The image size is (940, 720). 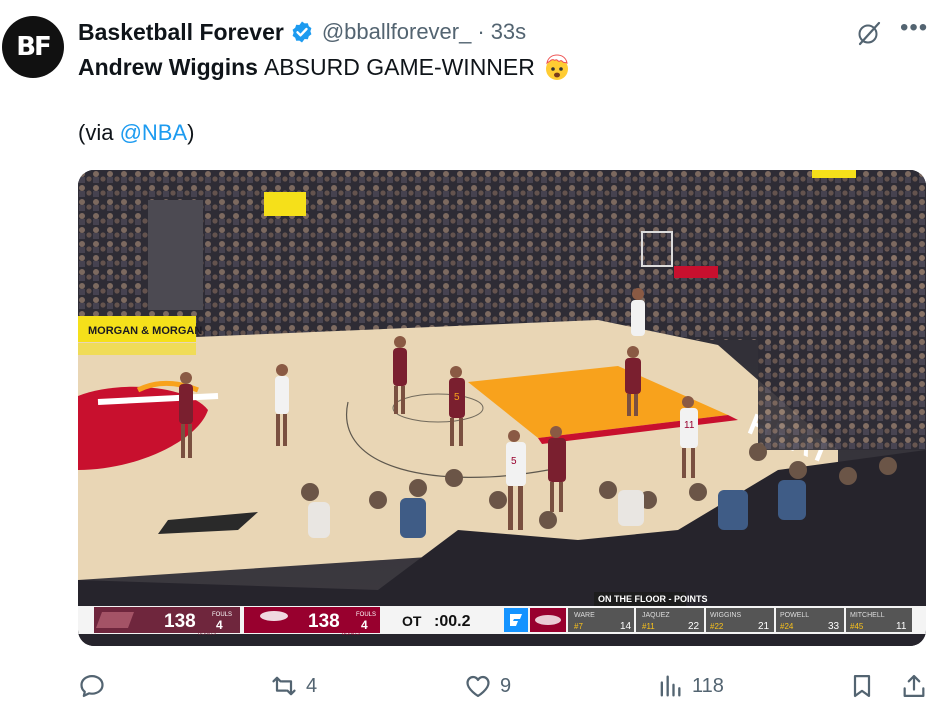 I want to click on sponsor-logo, so click(x=516, y=620).